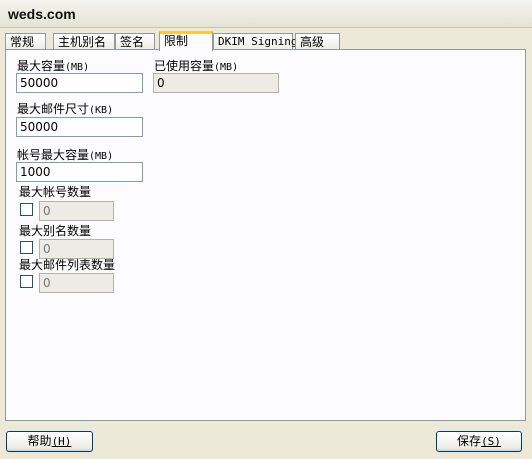 Image resolution: width=532 pixels, height=459 pixels. I want to click on tab-advanced: 高级, so click(317, 41).